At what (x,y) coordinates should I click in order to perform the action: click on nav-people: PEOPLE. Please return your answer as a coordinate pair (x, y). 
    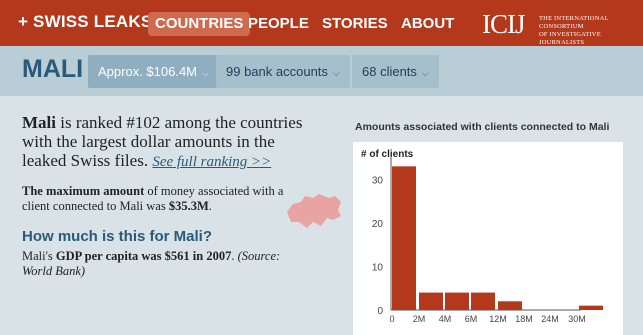
    Looking at the image, I should click on (278, 24).